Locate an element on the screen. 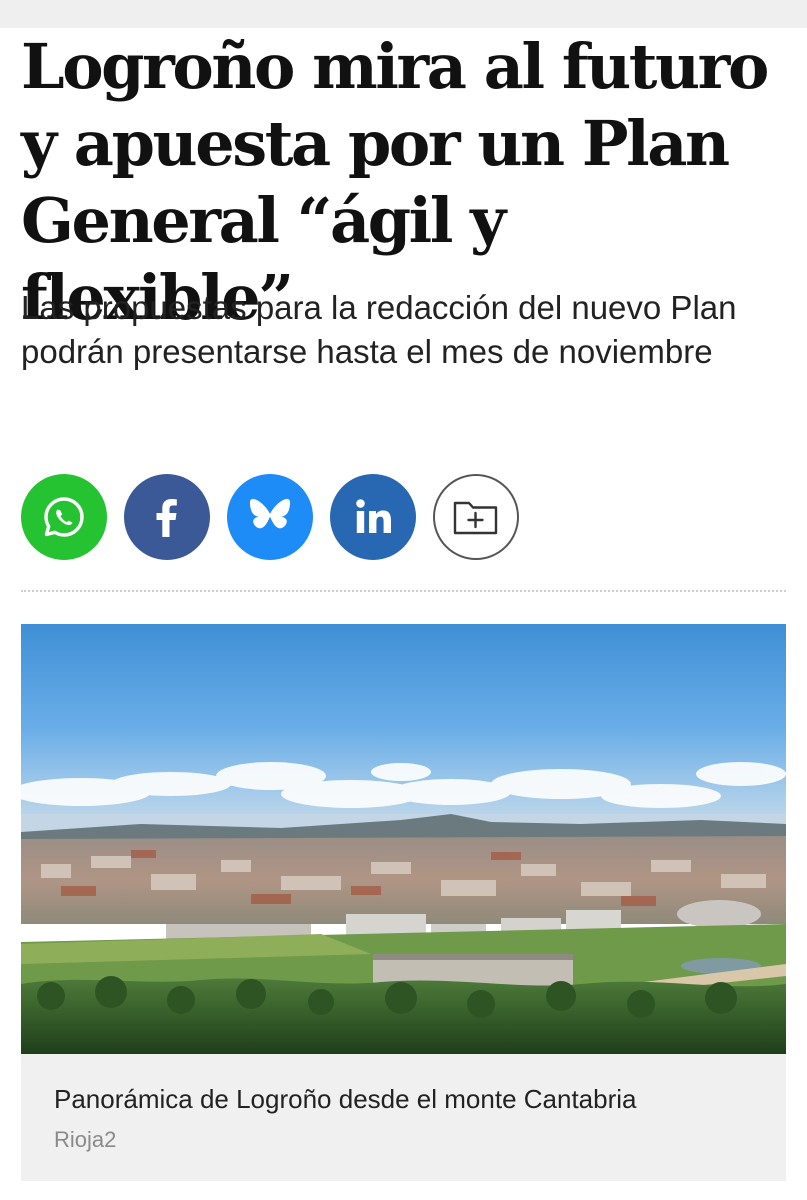 The width and height of the screenshot is (807, 1200). linkedin-icon is located at coordinates (373, 516).